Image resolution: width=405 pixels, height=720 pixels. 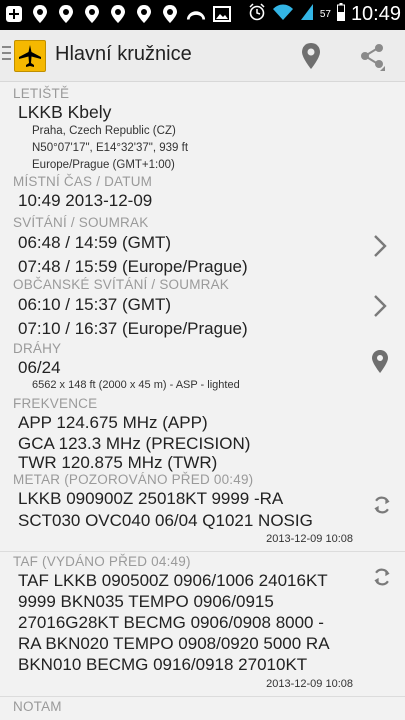 What do you see at coordinates (123, 54) in the screenshot?
I see `page-title: Hlavní kružnice` at bounding box center [123, 54].